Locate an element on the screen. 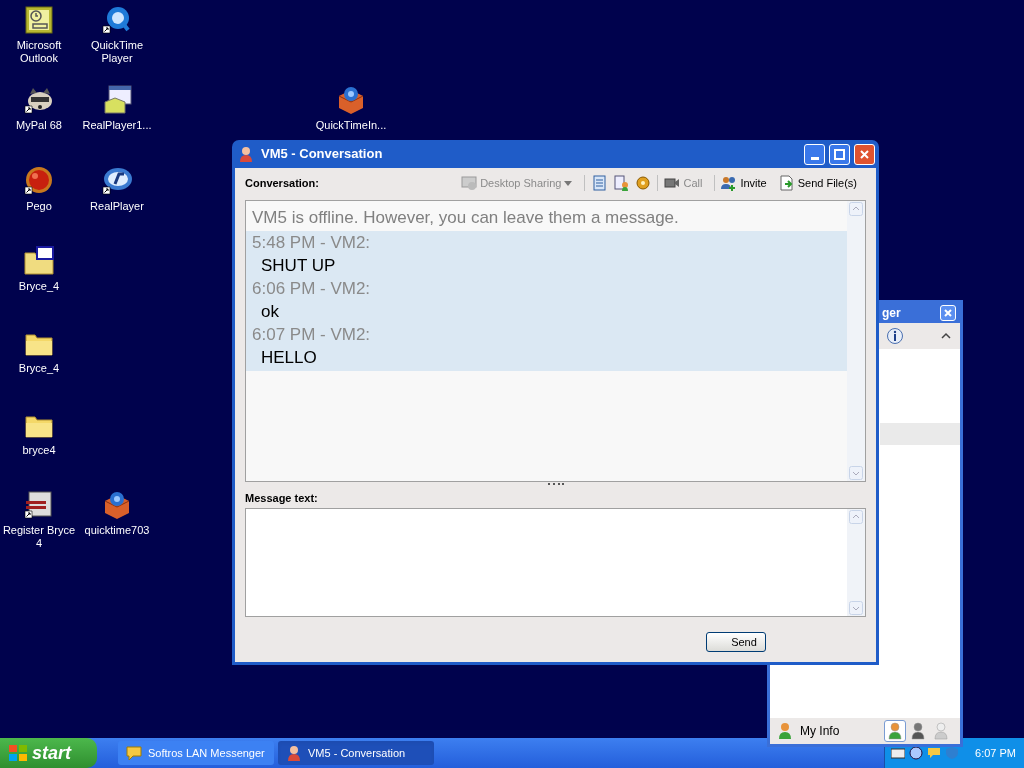 The width and height of the screenshot is (1024, 768). message-text: SHUT UP is located at coordinates (298, 266).